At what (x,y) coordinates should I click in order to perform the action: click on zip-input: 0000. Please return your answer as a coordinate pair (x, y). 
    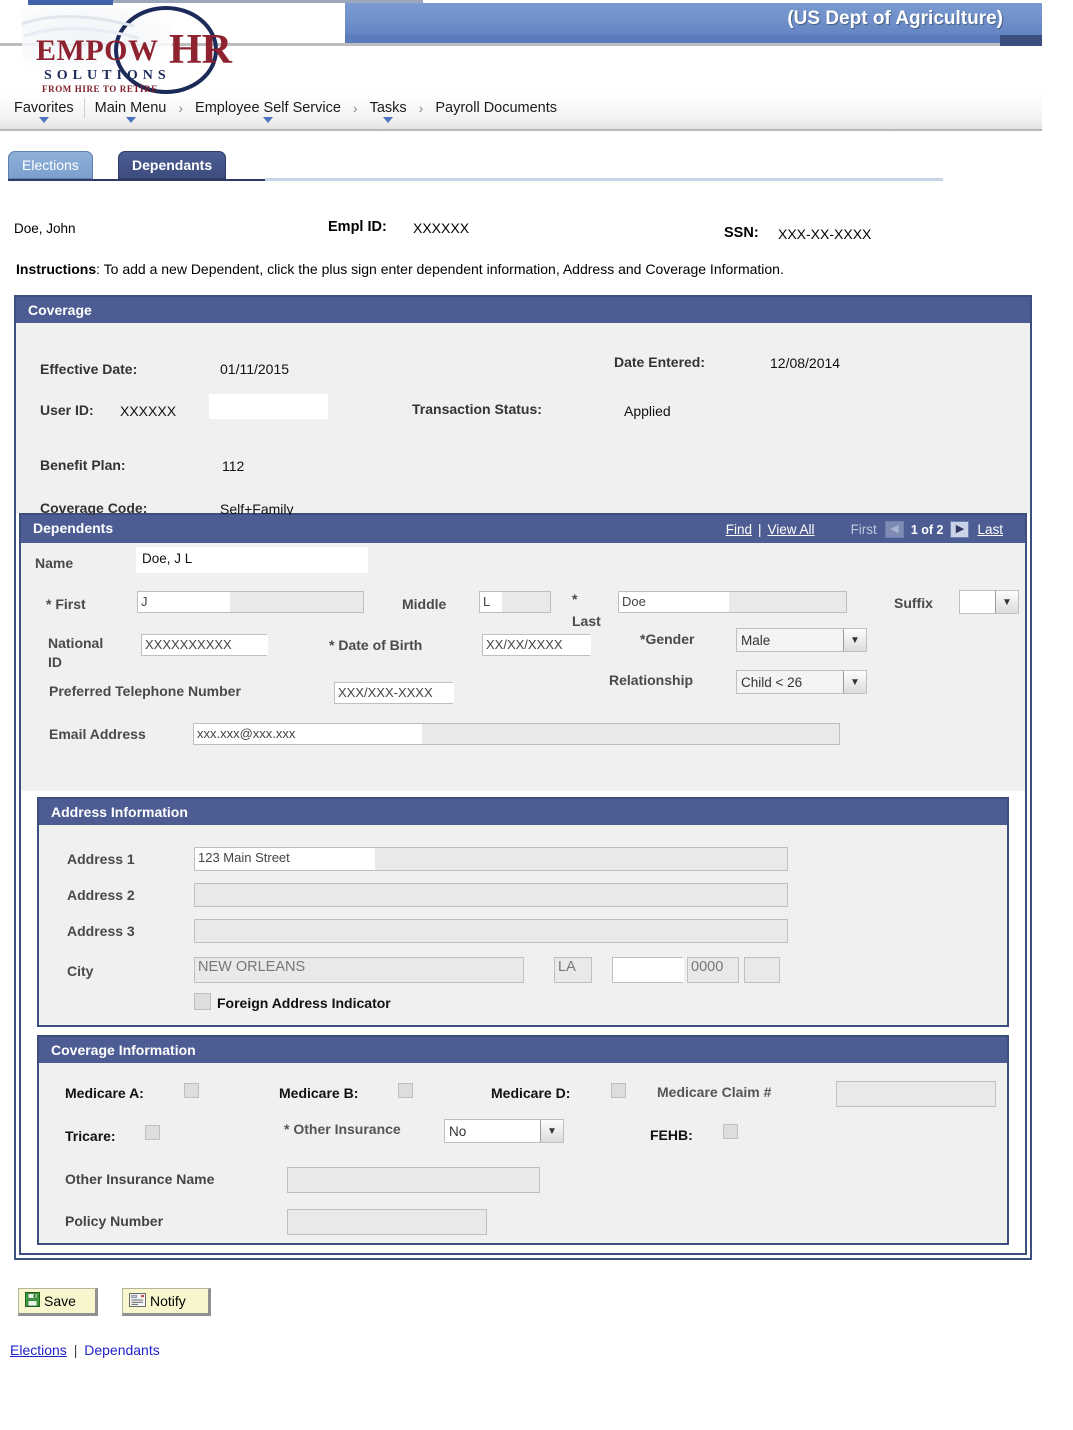
    Looking at the image, I should click on (713, 970).